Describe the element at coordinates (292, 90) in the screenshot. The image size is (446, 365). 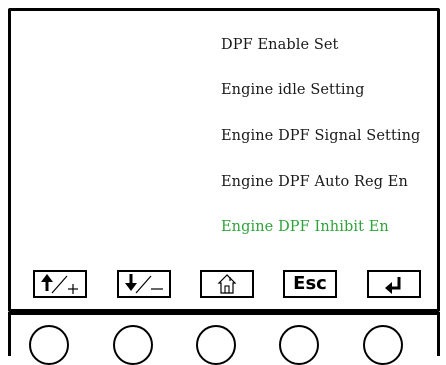
I see `menu-item-engine-idle-setting: Engine idle Setting` at that location.